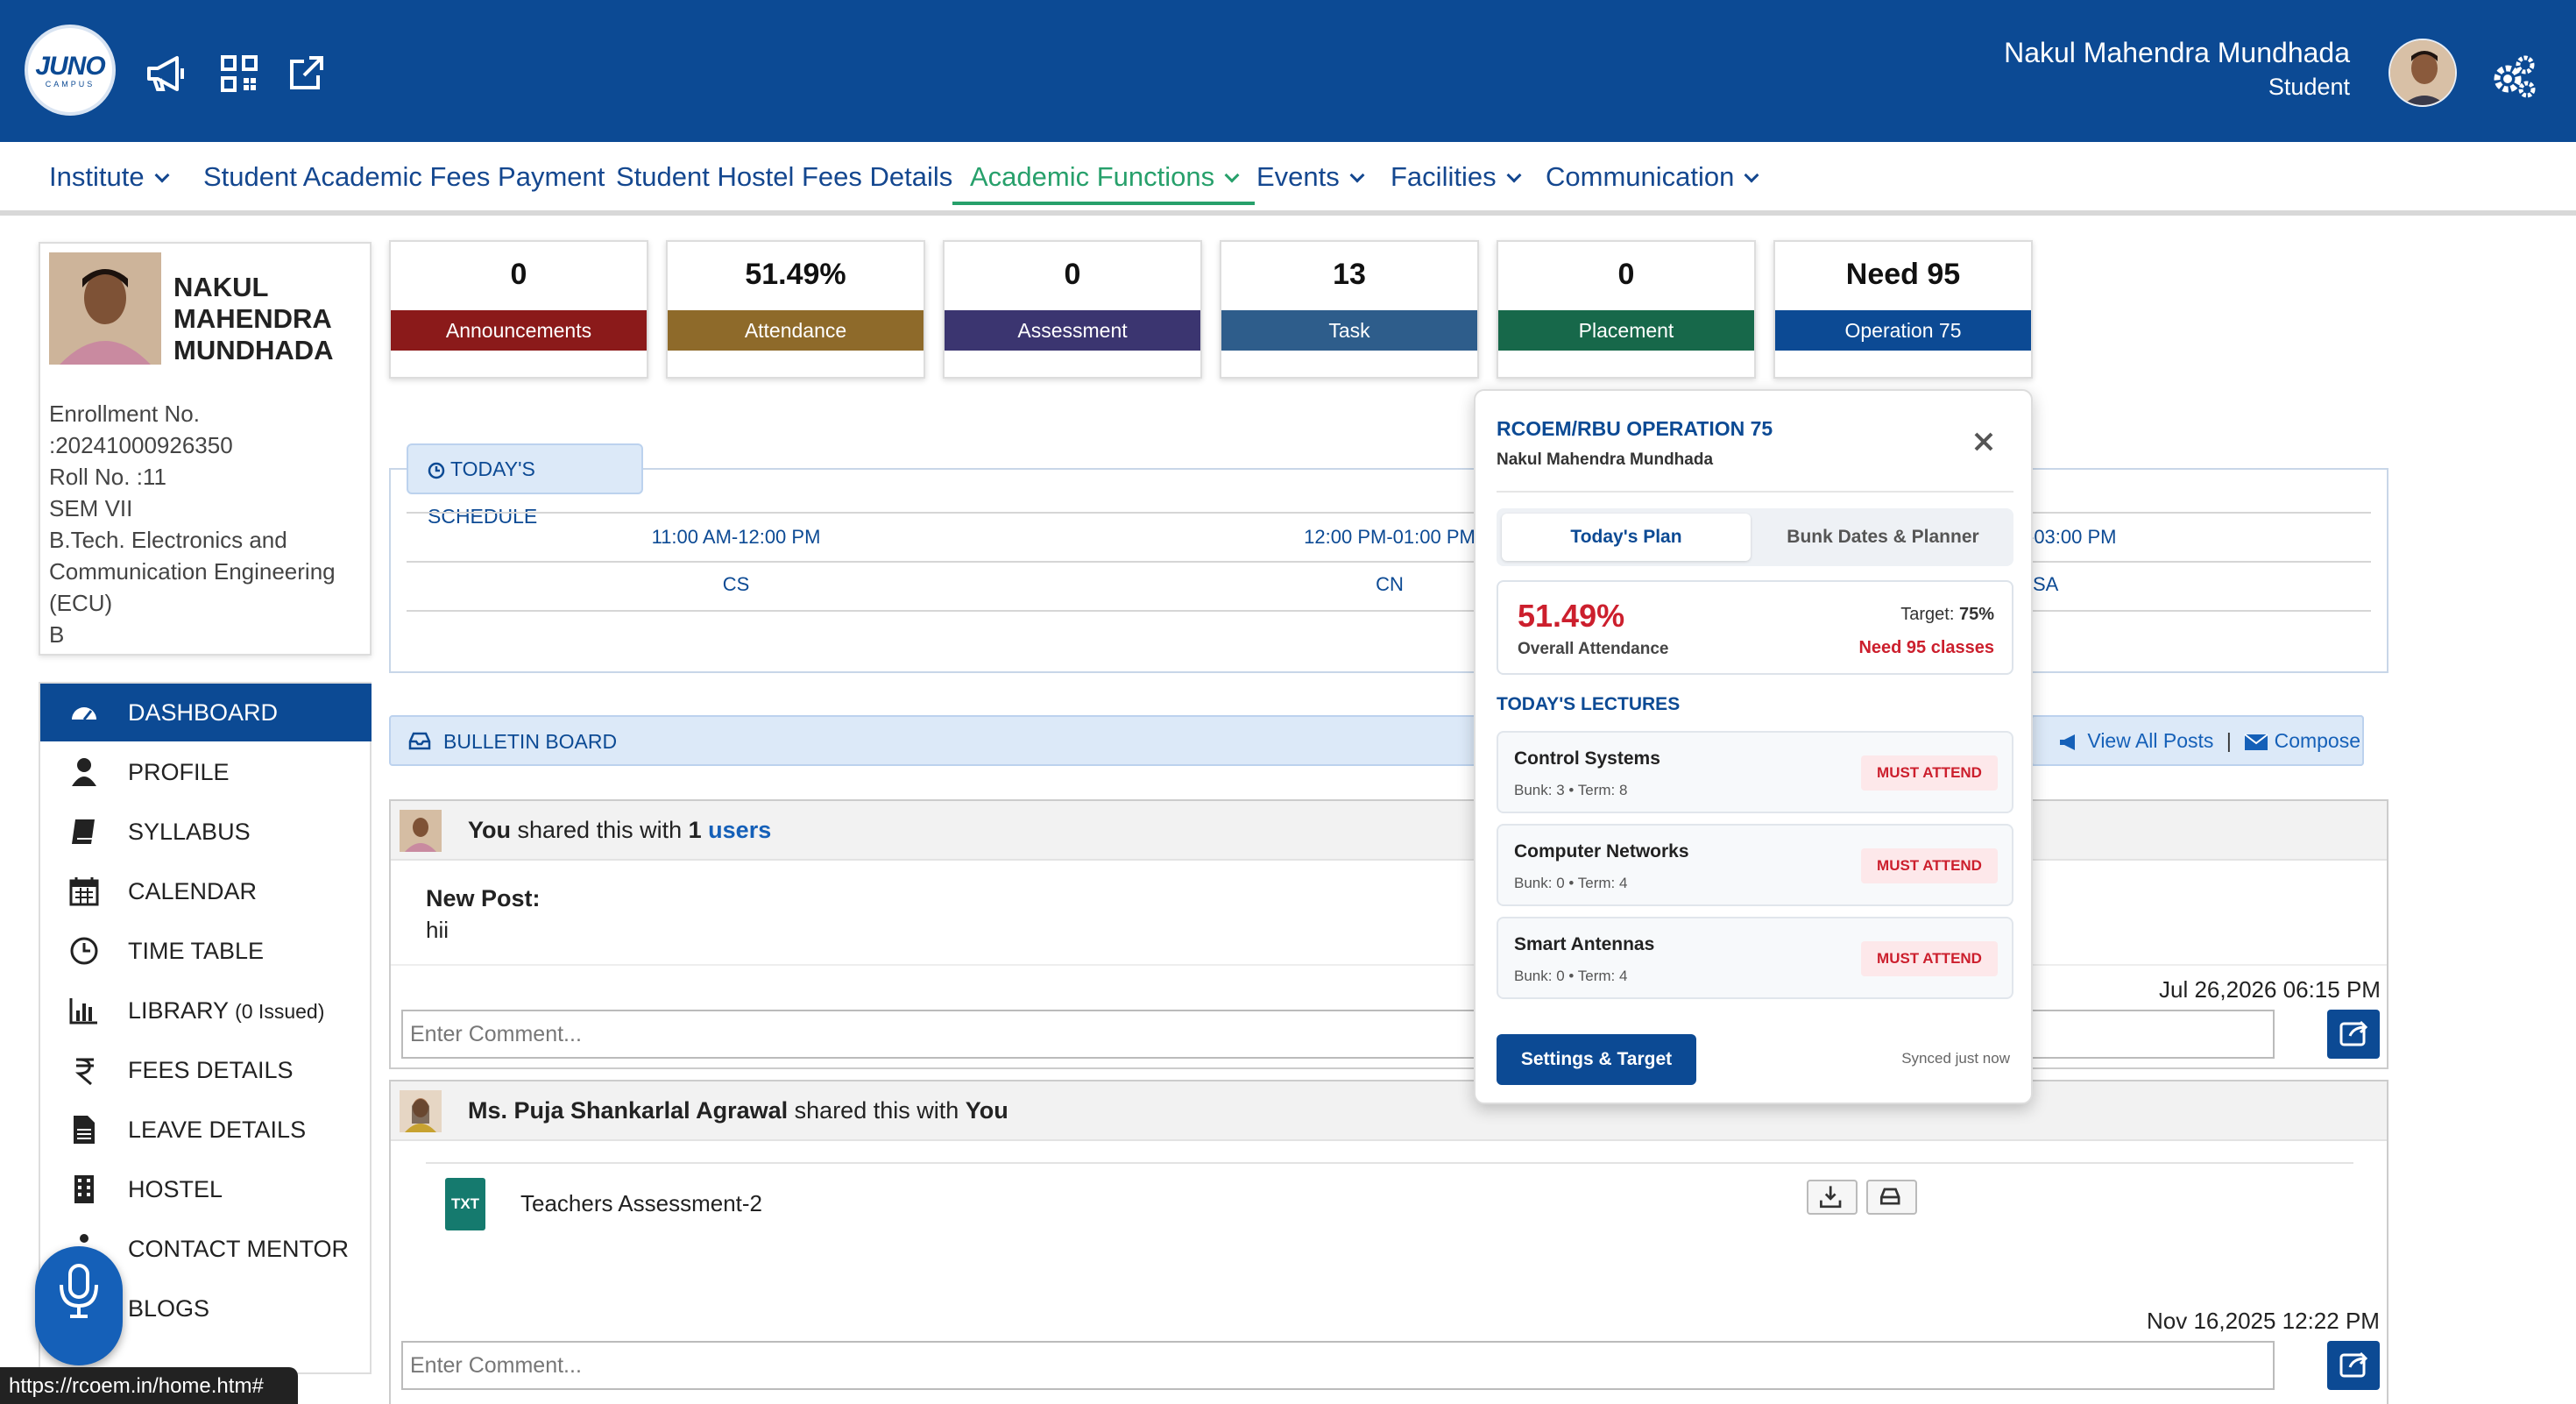  I want to click on assessment-card: 0 Assessment, so click(1072, 309).